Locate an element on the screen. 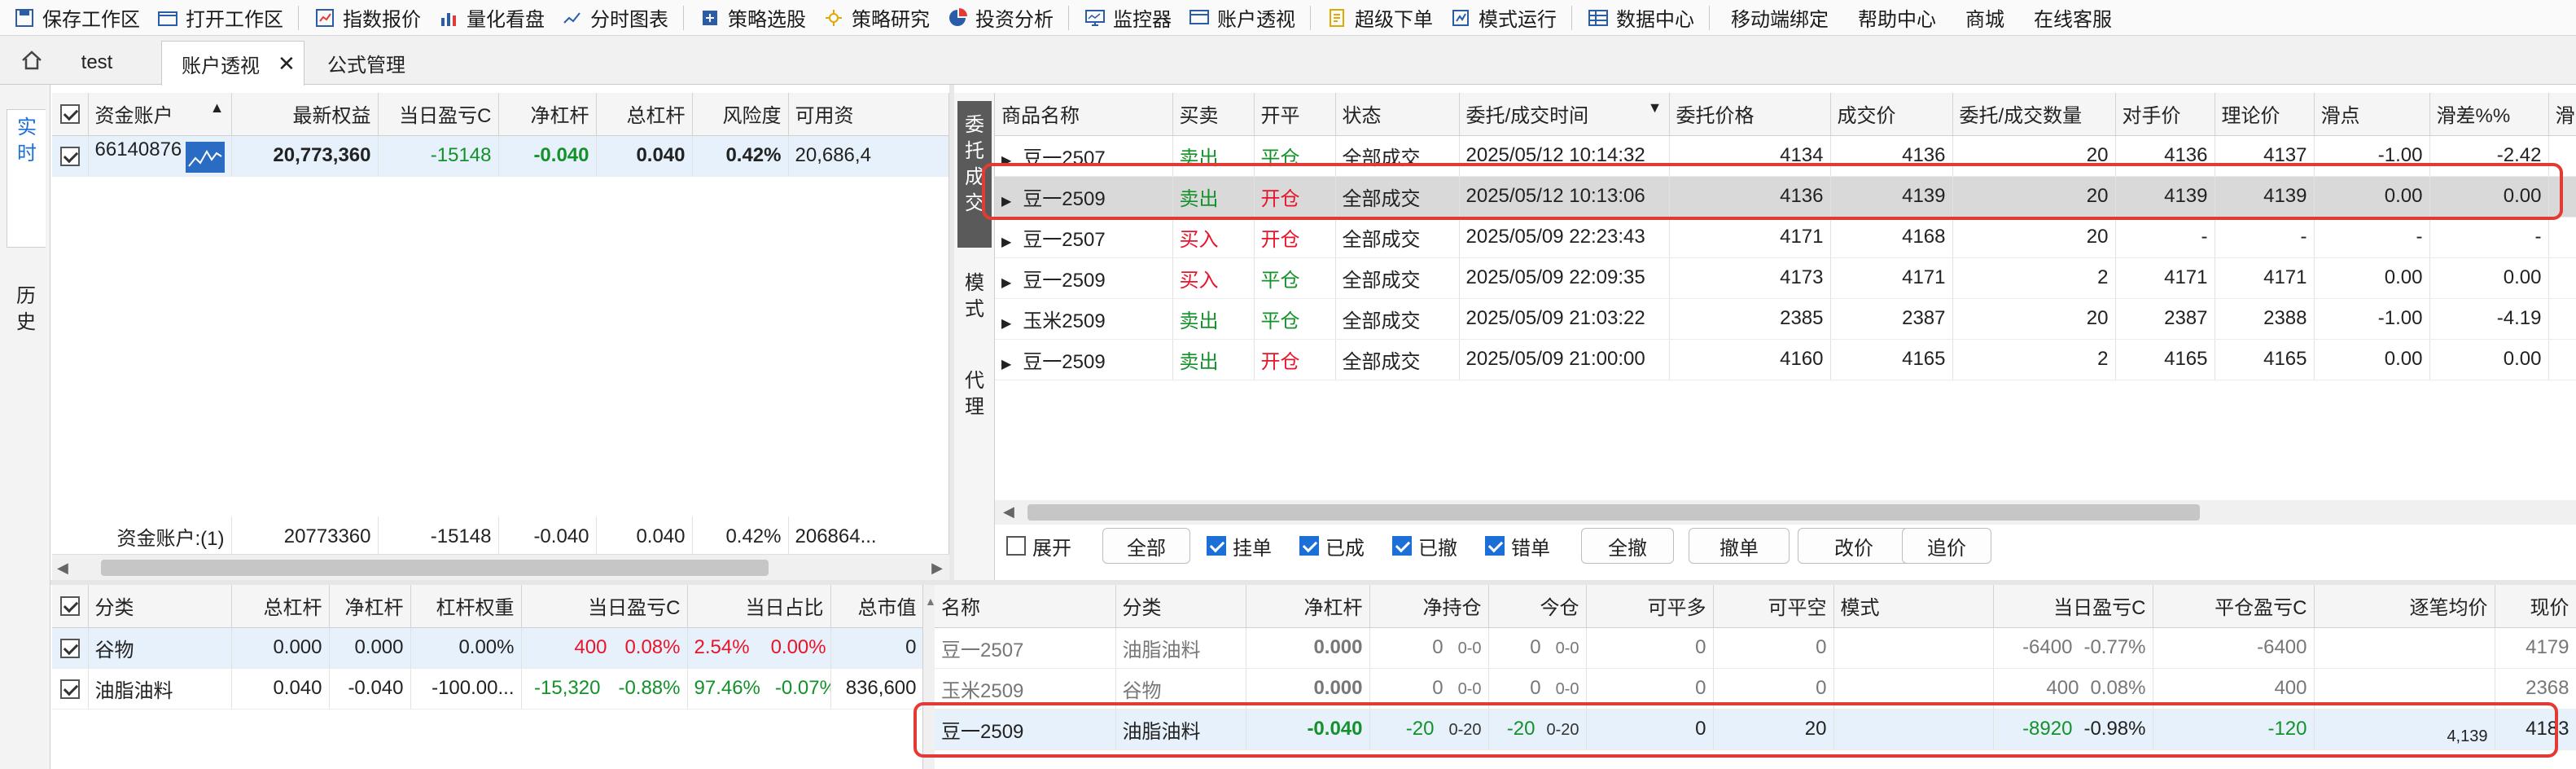  col-quantity: 委托/成交数量 is located at coordinates (2034, 115).